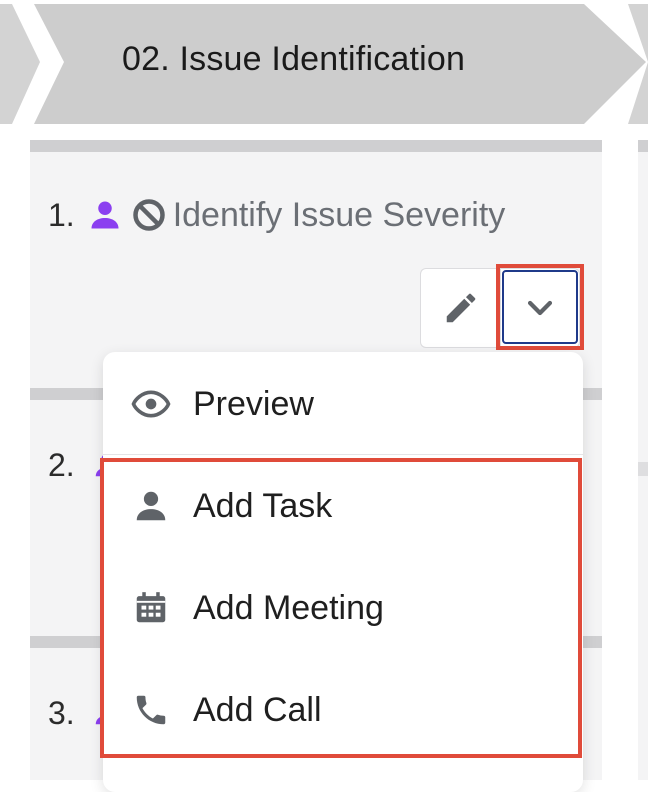 This screenshot has width=648, height=792. Describe the element at coordinates (263, 505) in the screenshot. I see `menu-item-label: Add Task` at that location.